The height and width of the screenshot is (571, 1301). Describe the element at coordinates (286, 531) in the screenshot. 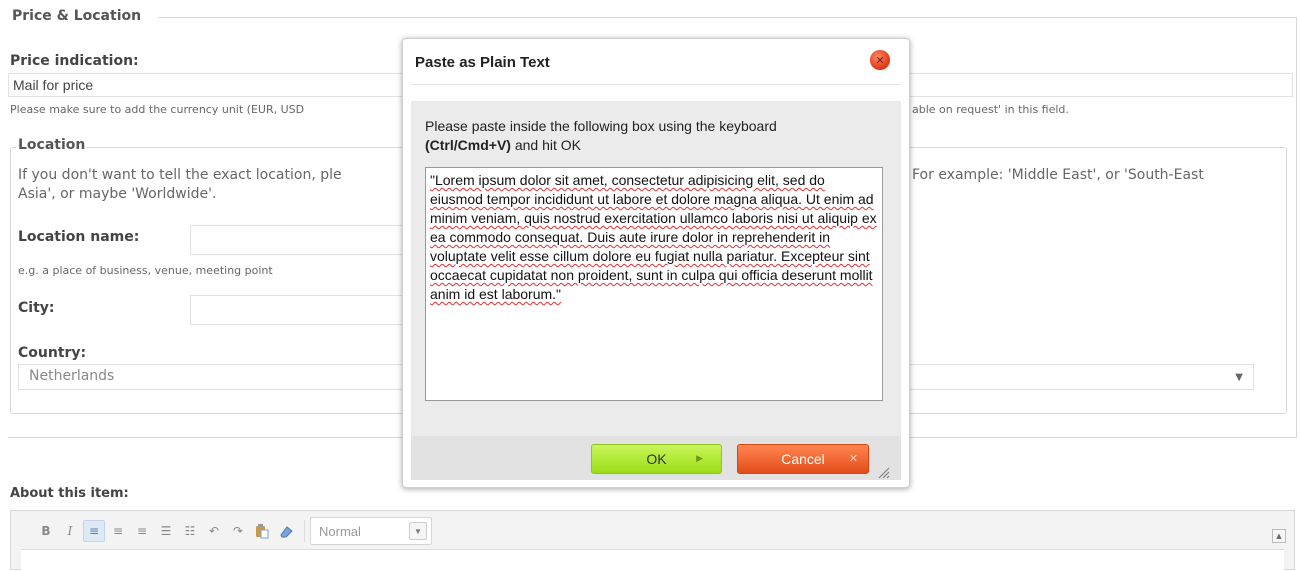

I see `eraser-icon` at that location.